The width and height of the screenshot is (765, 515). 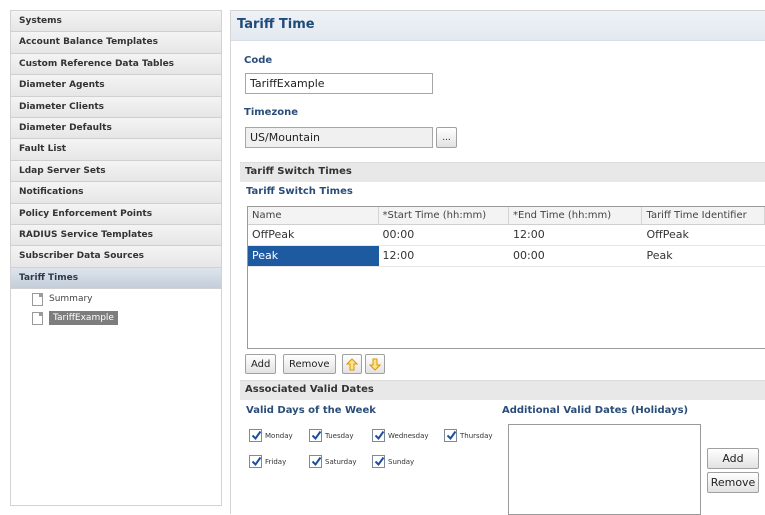 I want to click on cell-end-time: 12:00, so click(x=529, y=234).